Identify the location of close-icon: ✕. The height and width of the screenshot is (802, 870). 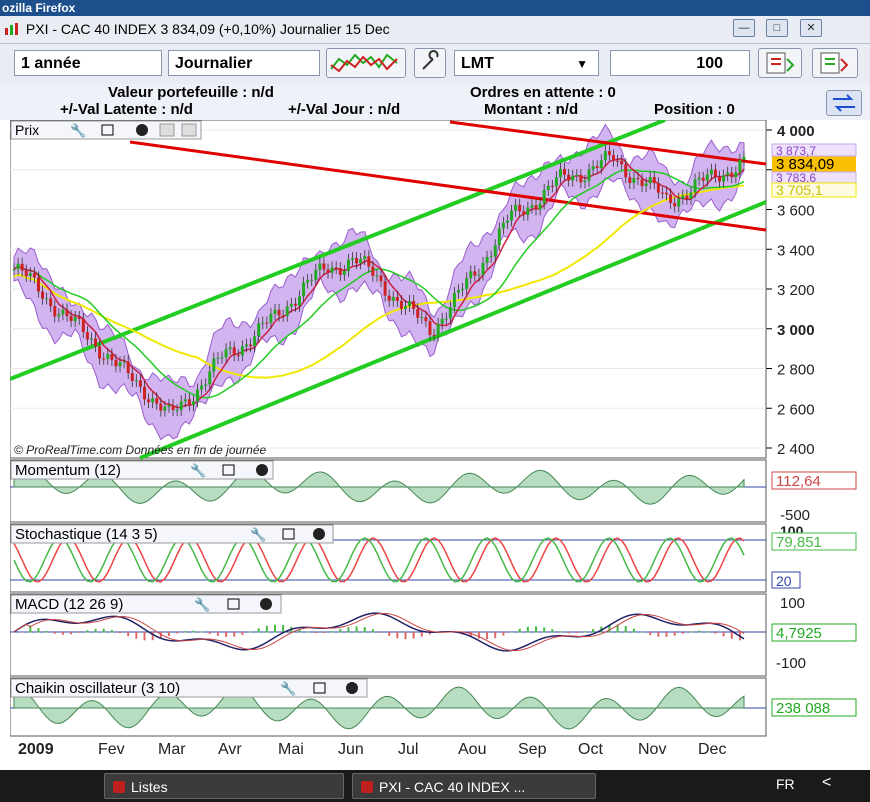
(811, 28).